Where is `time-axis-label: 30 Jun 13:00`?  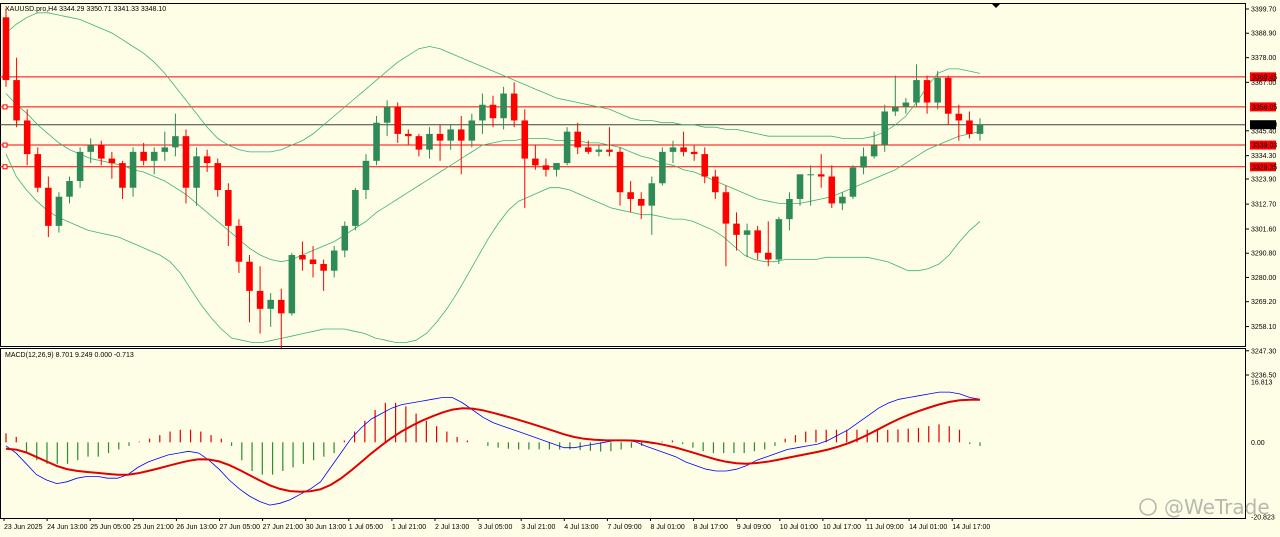 time-axis-label: 30 Jun 13:00 is located at coordinates (326, 527).